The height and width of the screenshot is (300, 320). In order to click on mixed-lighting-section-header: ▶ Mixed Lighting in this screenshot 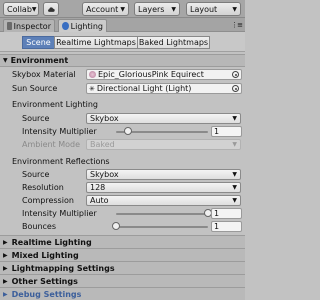, I will do `click(122, 254)`.